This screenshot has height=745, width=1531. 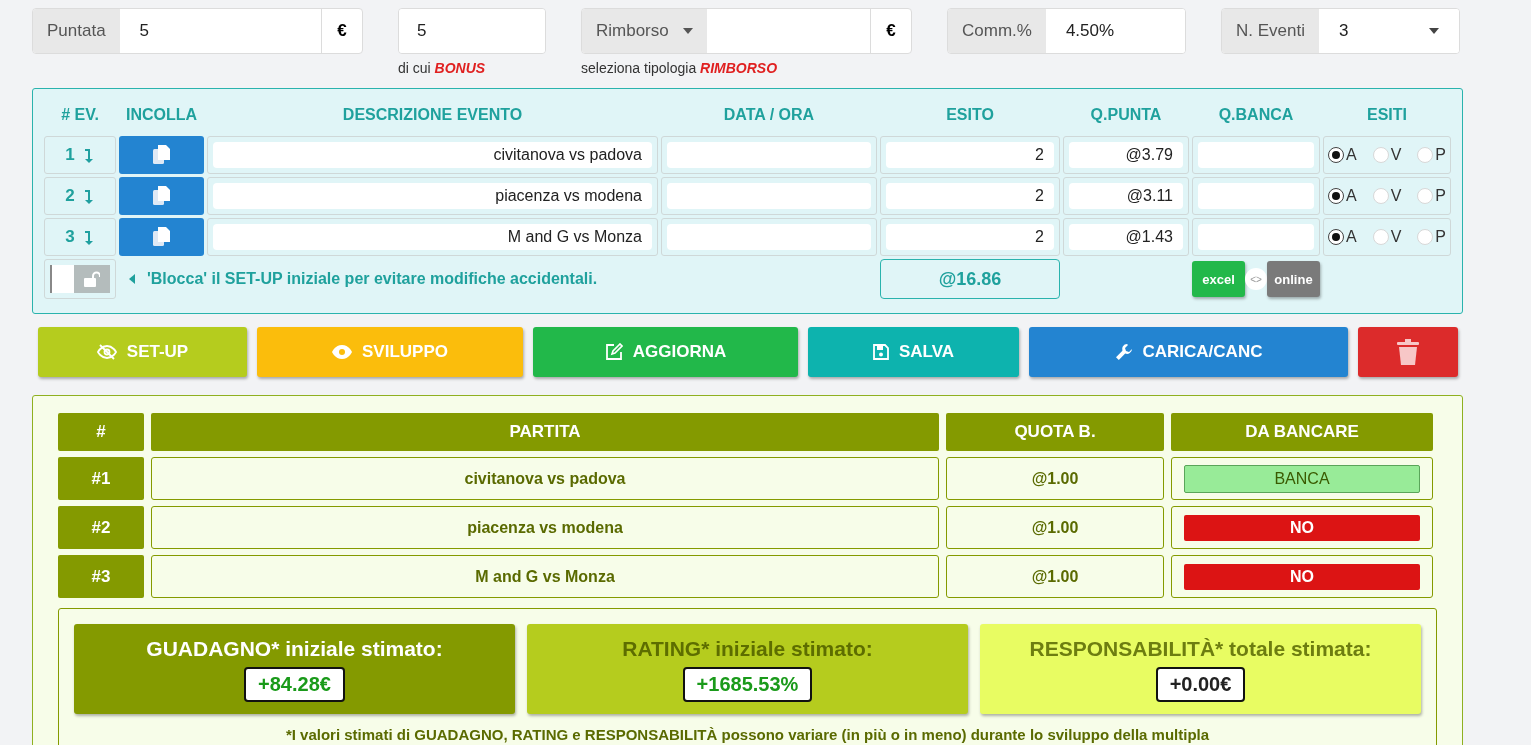 I want to click on column-header: Q.BANCA, so click(x=1256, y=115).